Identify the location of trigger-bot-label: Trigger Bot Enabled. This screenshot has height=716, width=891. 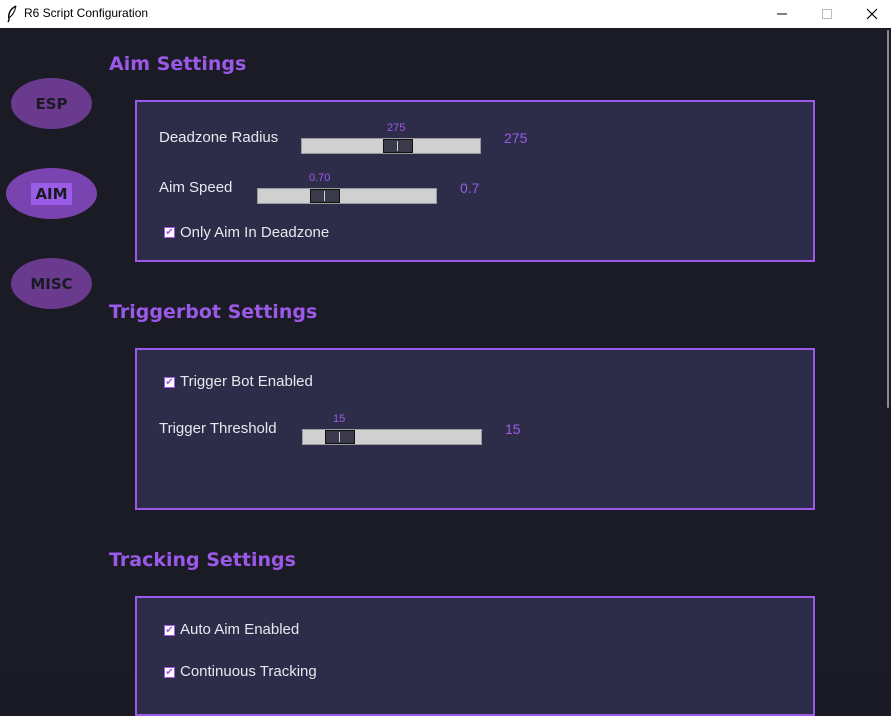
(246, 381).